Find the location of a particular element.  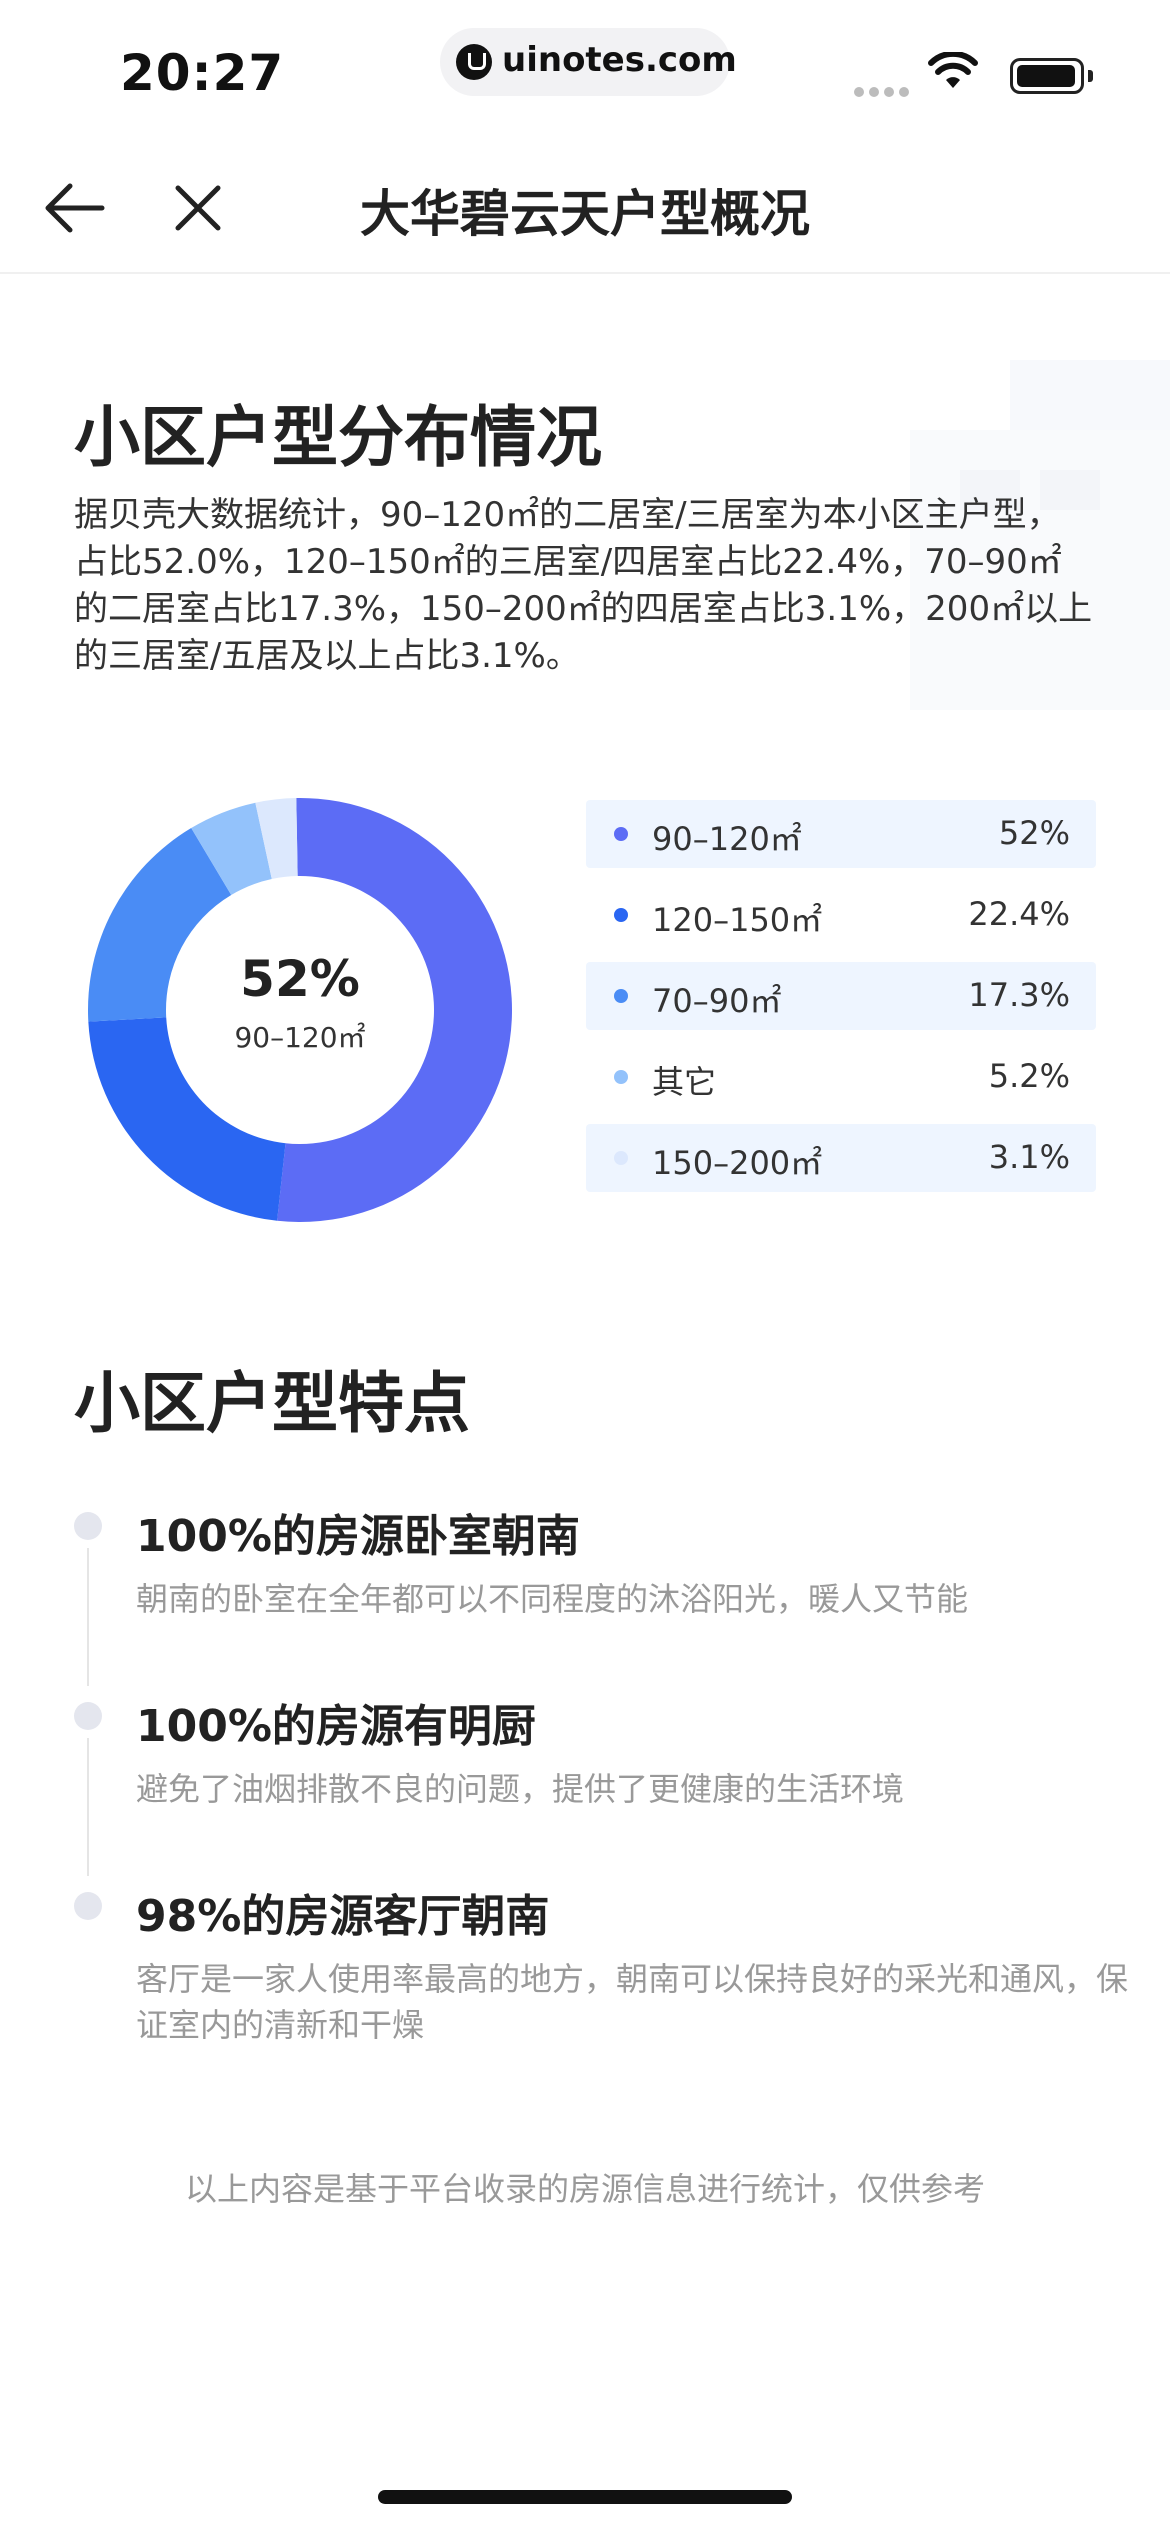

legend-value: 52% is located at coordinates (1034, 833).